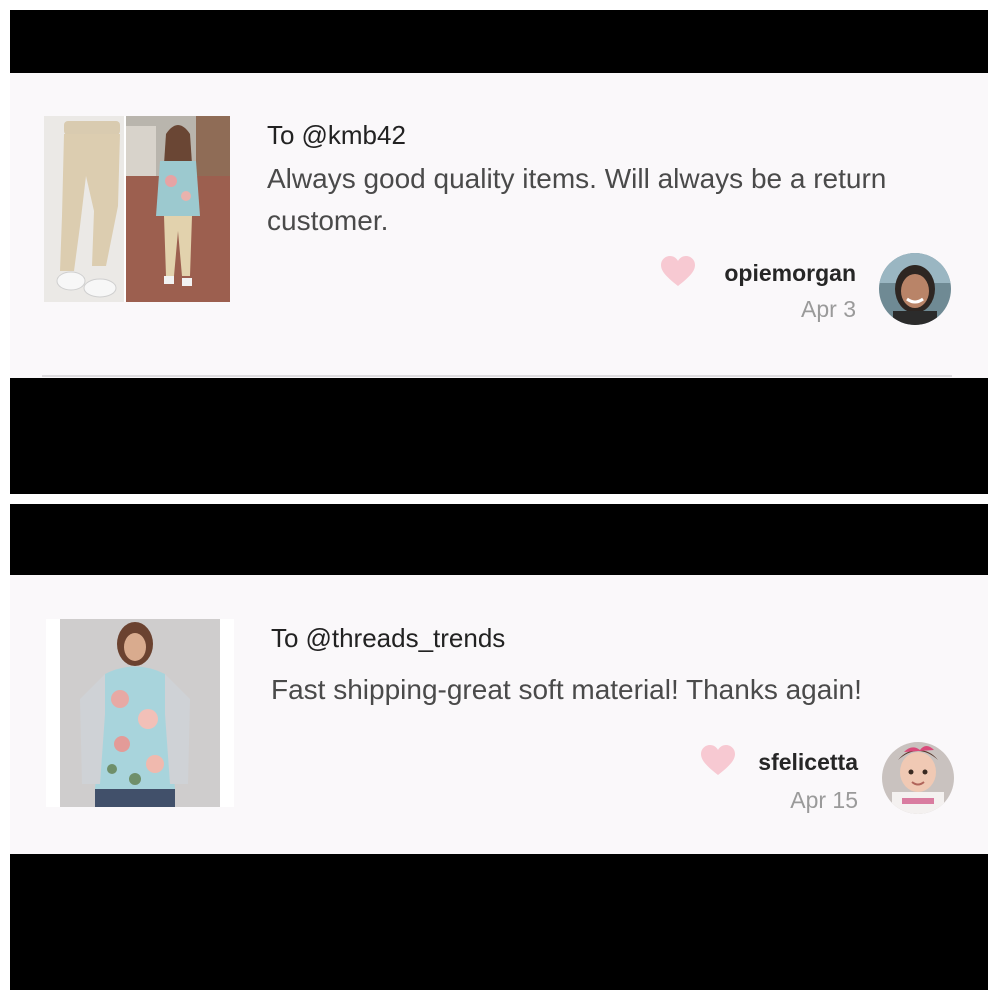  I want to click on model-image, so click(178, 209).